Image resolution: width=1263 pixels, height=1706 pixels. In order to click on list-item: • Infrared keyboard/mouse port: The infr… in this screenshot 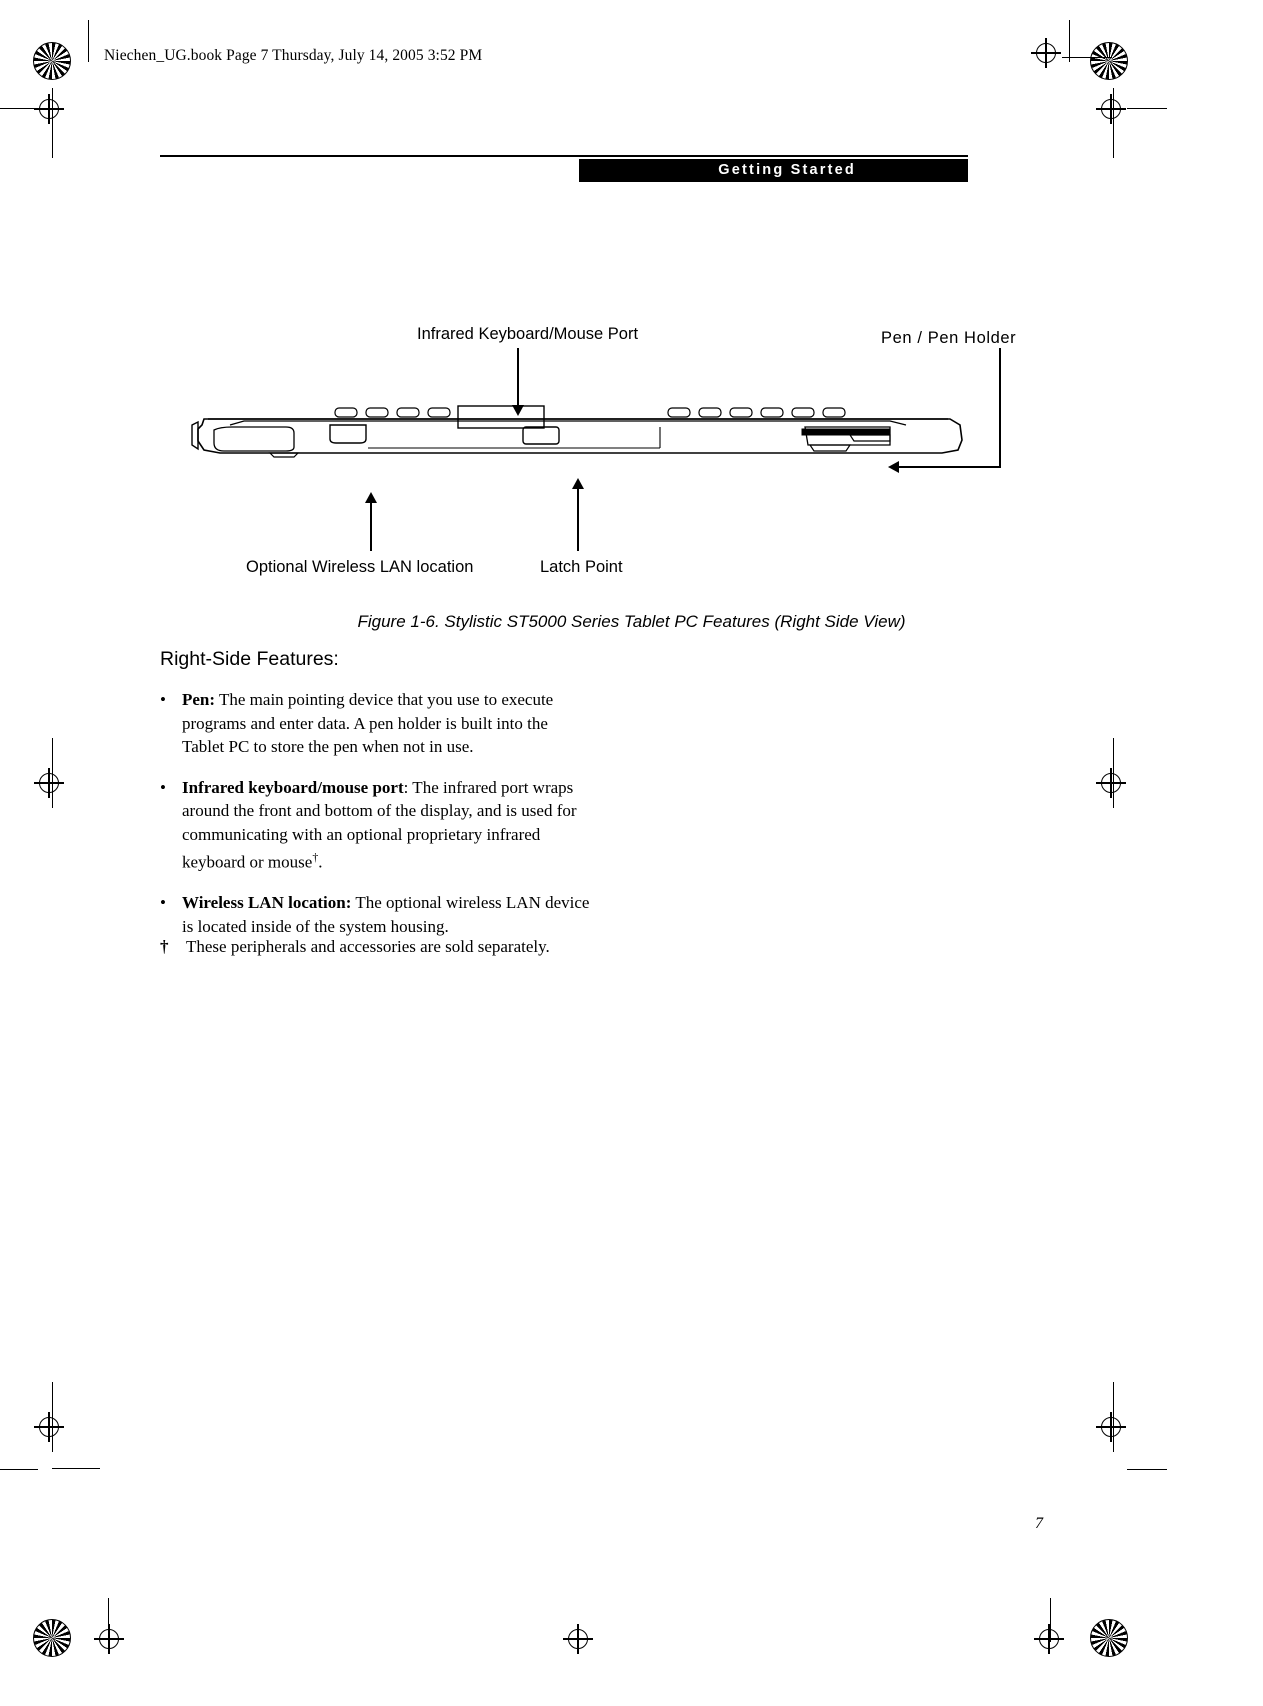, I will do `click(375, 825)`.